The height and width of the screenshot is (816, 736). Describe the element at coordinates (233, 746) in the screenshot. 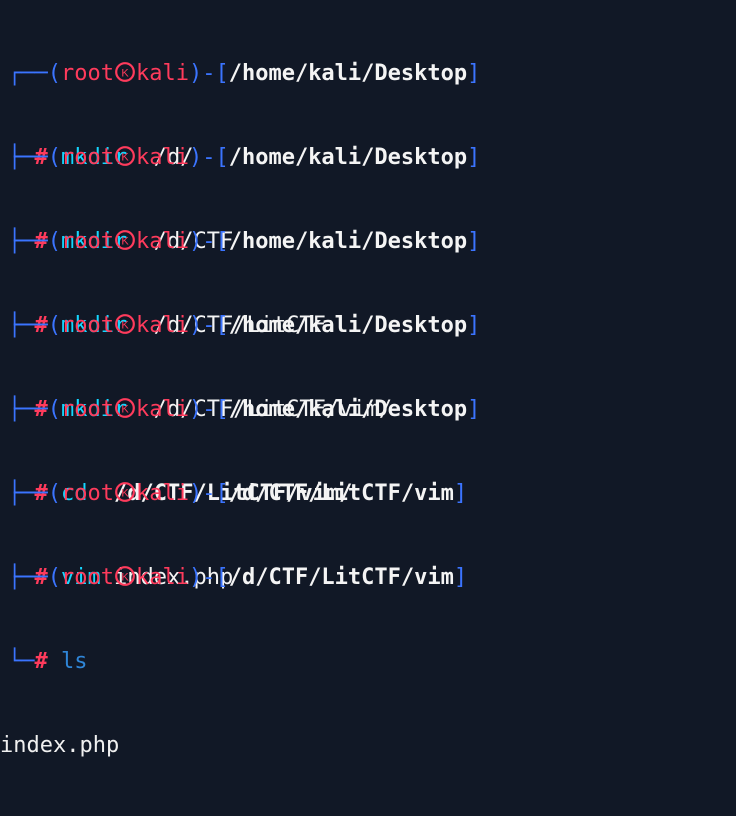

I see `command-output: index.php` at that location.